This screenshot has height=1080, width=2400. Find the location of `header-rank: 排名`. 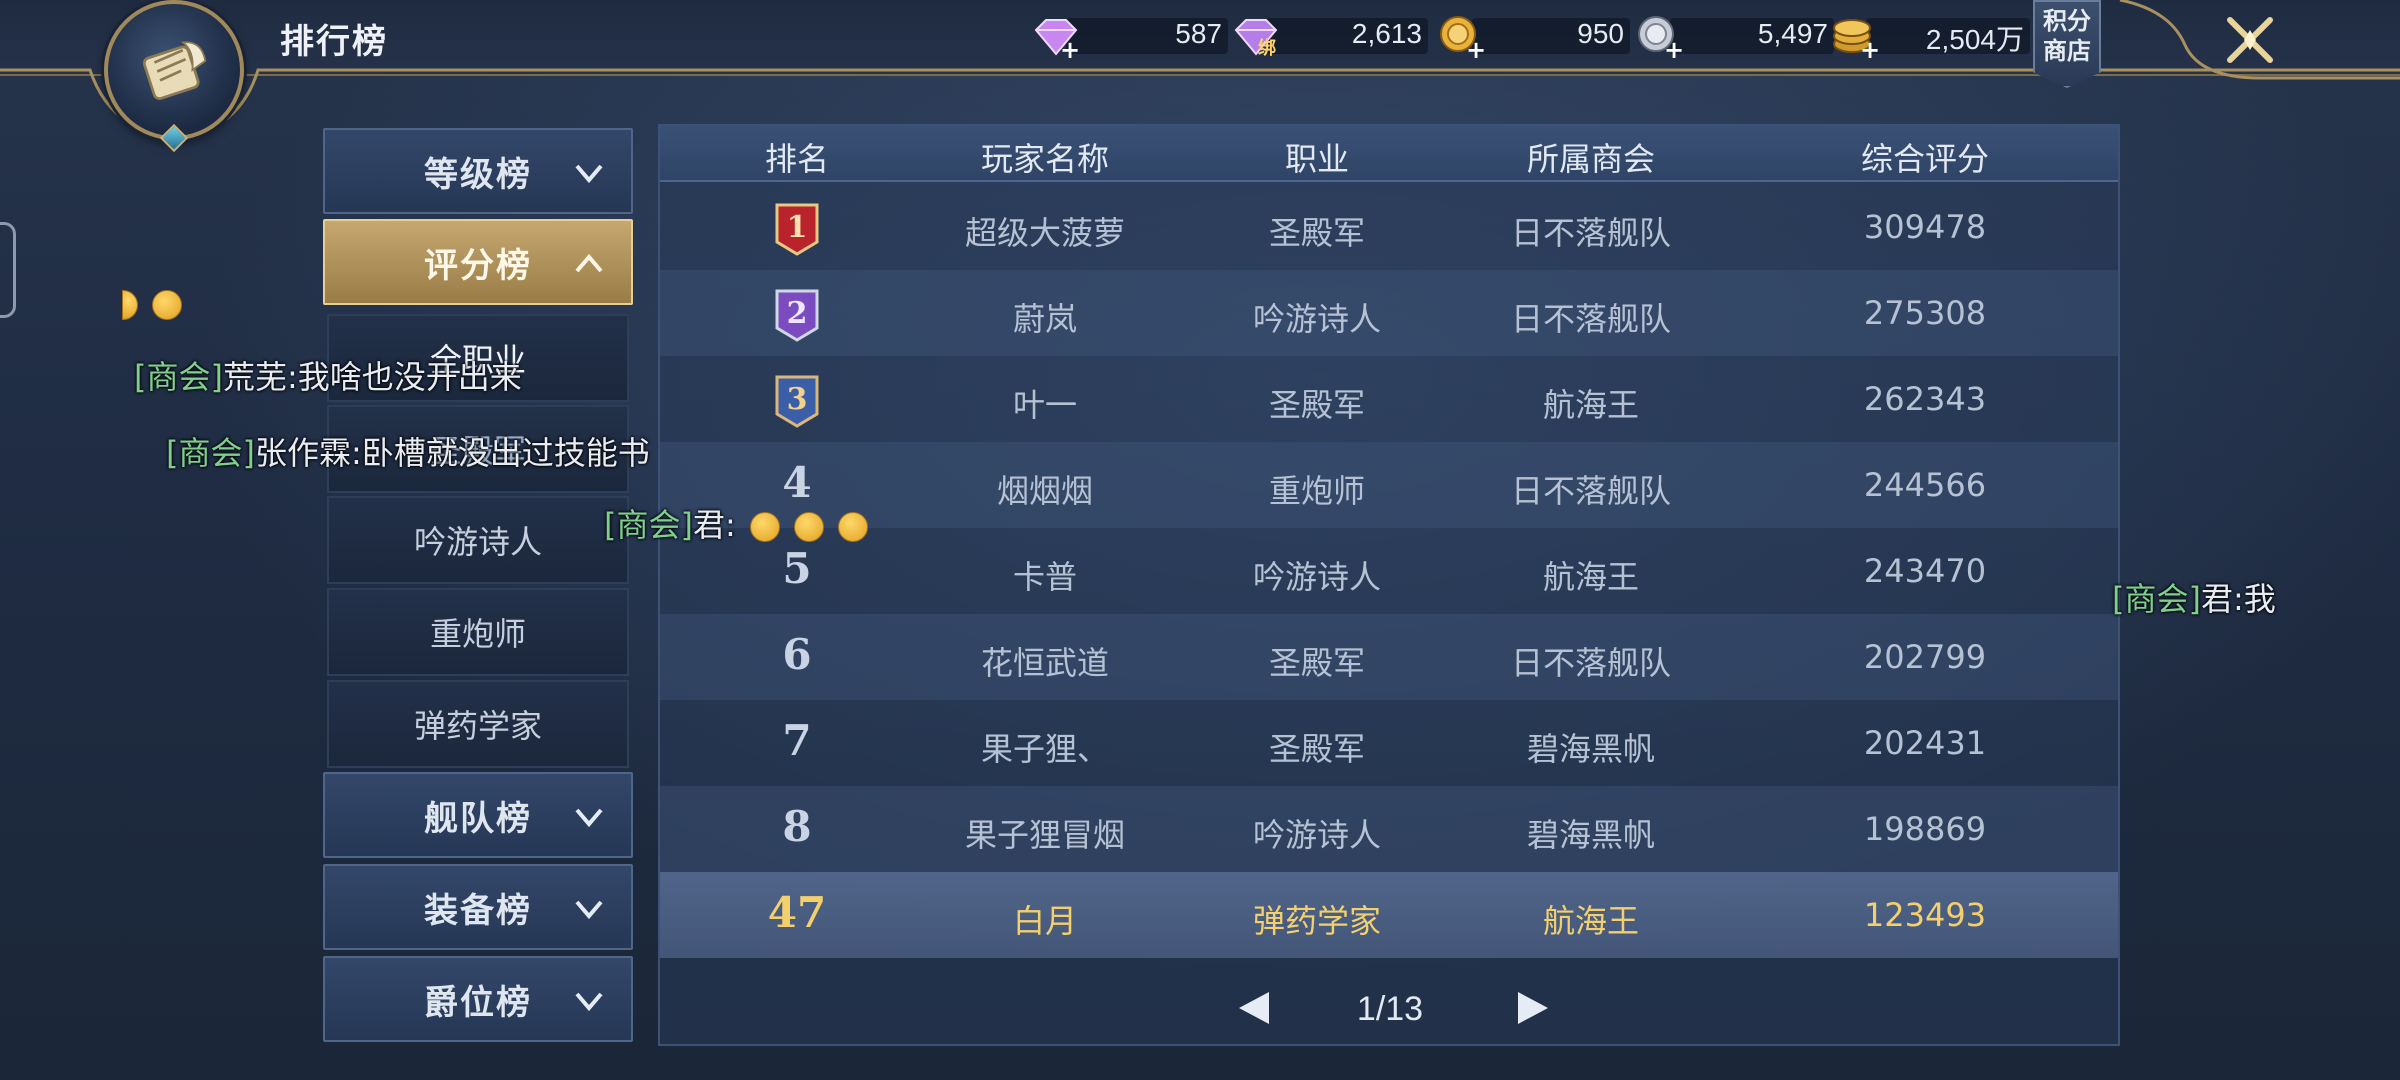

header-rank: 排名 is located at coordinates (797, 159).